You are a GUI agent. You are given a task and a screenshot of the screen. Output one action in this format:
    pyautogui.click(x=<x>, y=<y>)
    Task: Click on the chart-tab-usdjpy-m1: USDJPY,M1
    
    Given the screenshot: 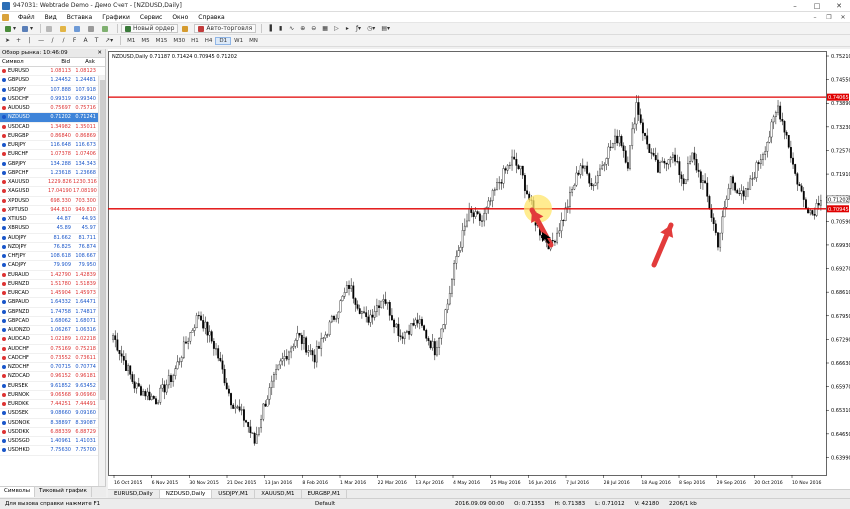 What is the action you would take?
    pyautogui.click(x=234, y=494)
    